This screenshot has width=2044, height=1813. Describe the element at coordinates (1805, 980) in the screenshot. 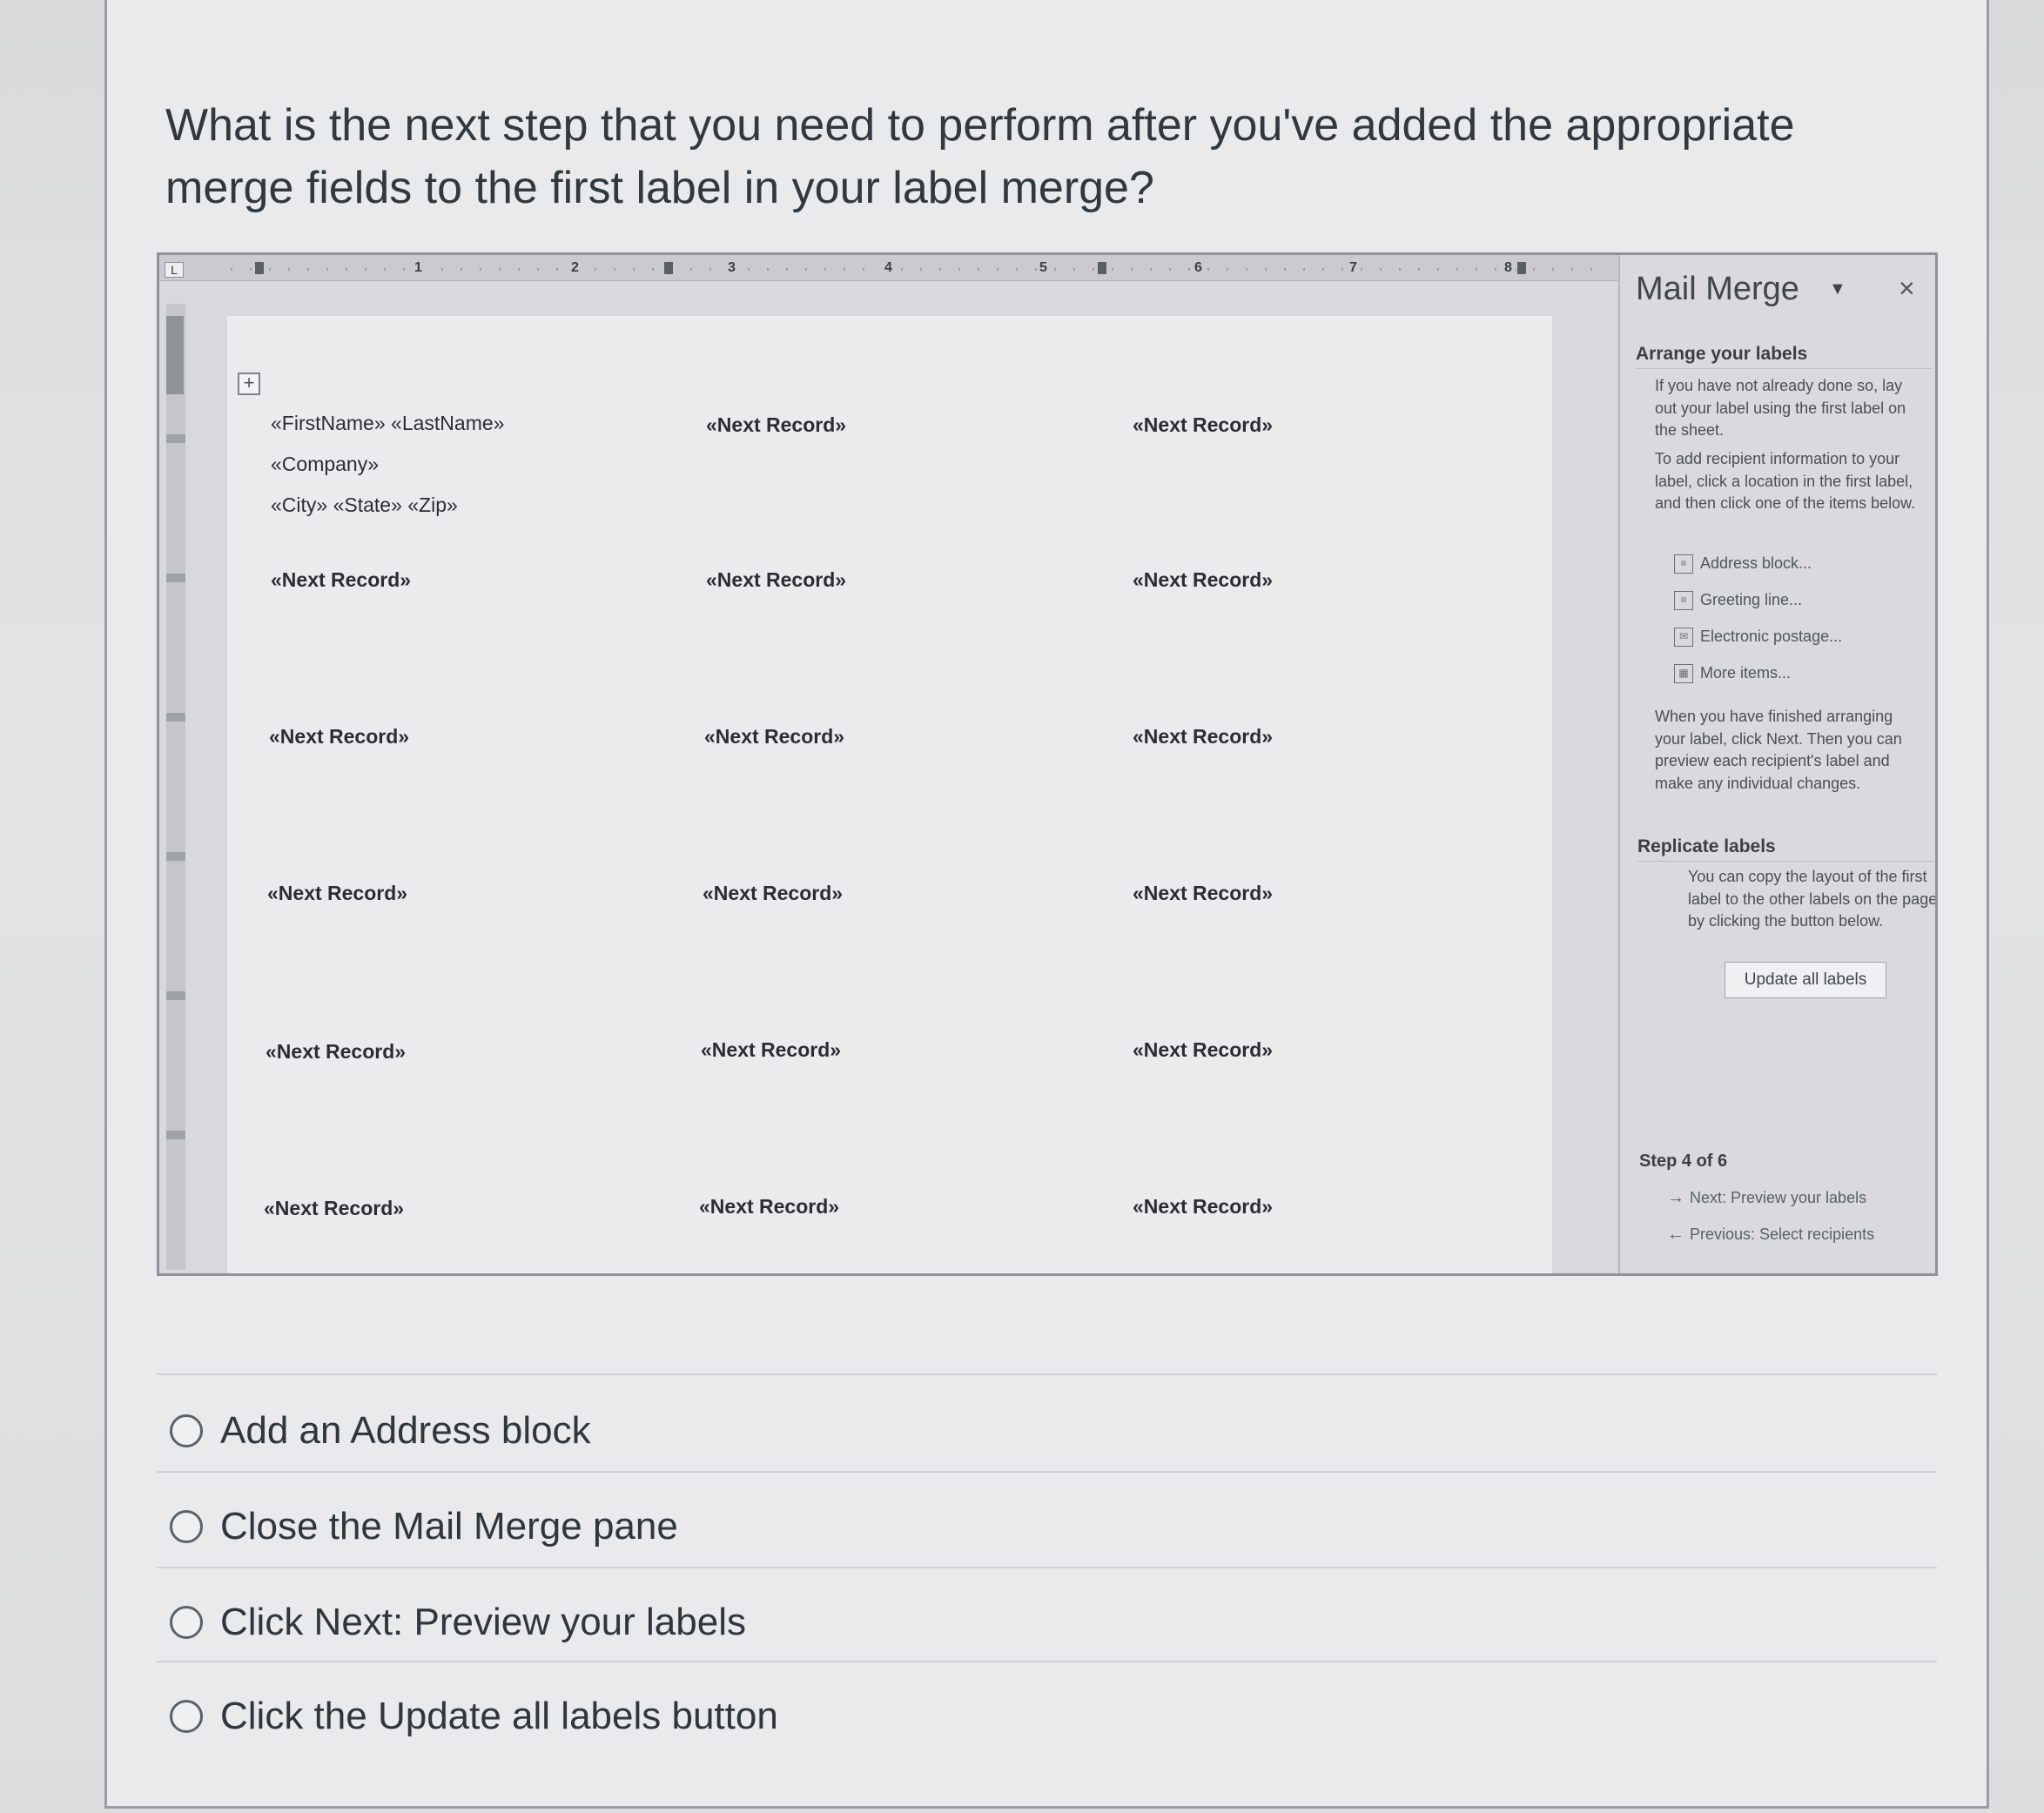

I see `update-all-labels-button: Update all labels` at that location.